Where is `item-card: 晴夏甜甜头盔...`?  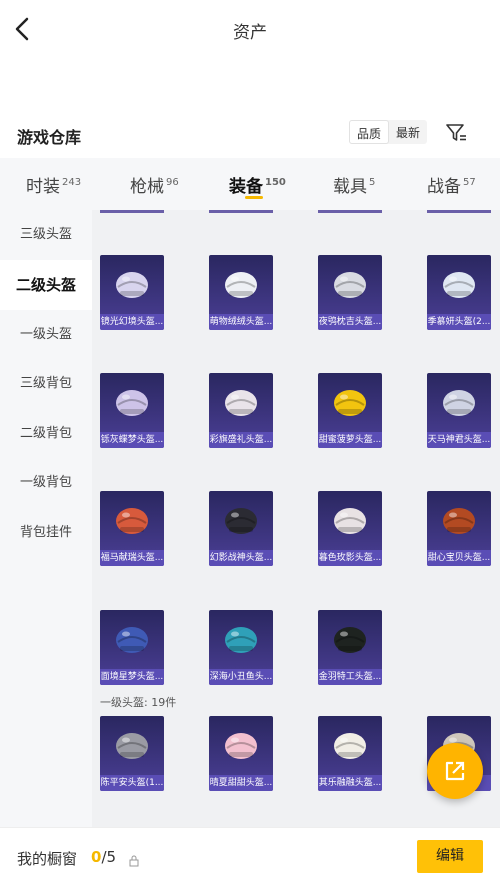
item-card: 晴夏甜甜头盔... is located at coordinates (241, 753).